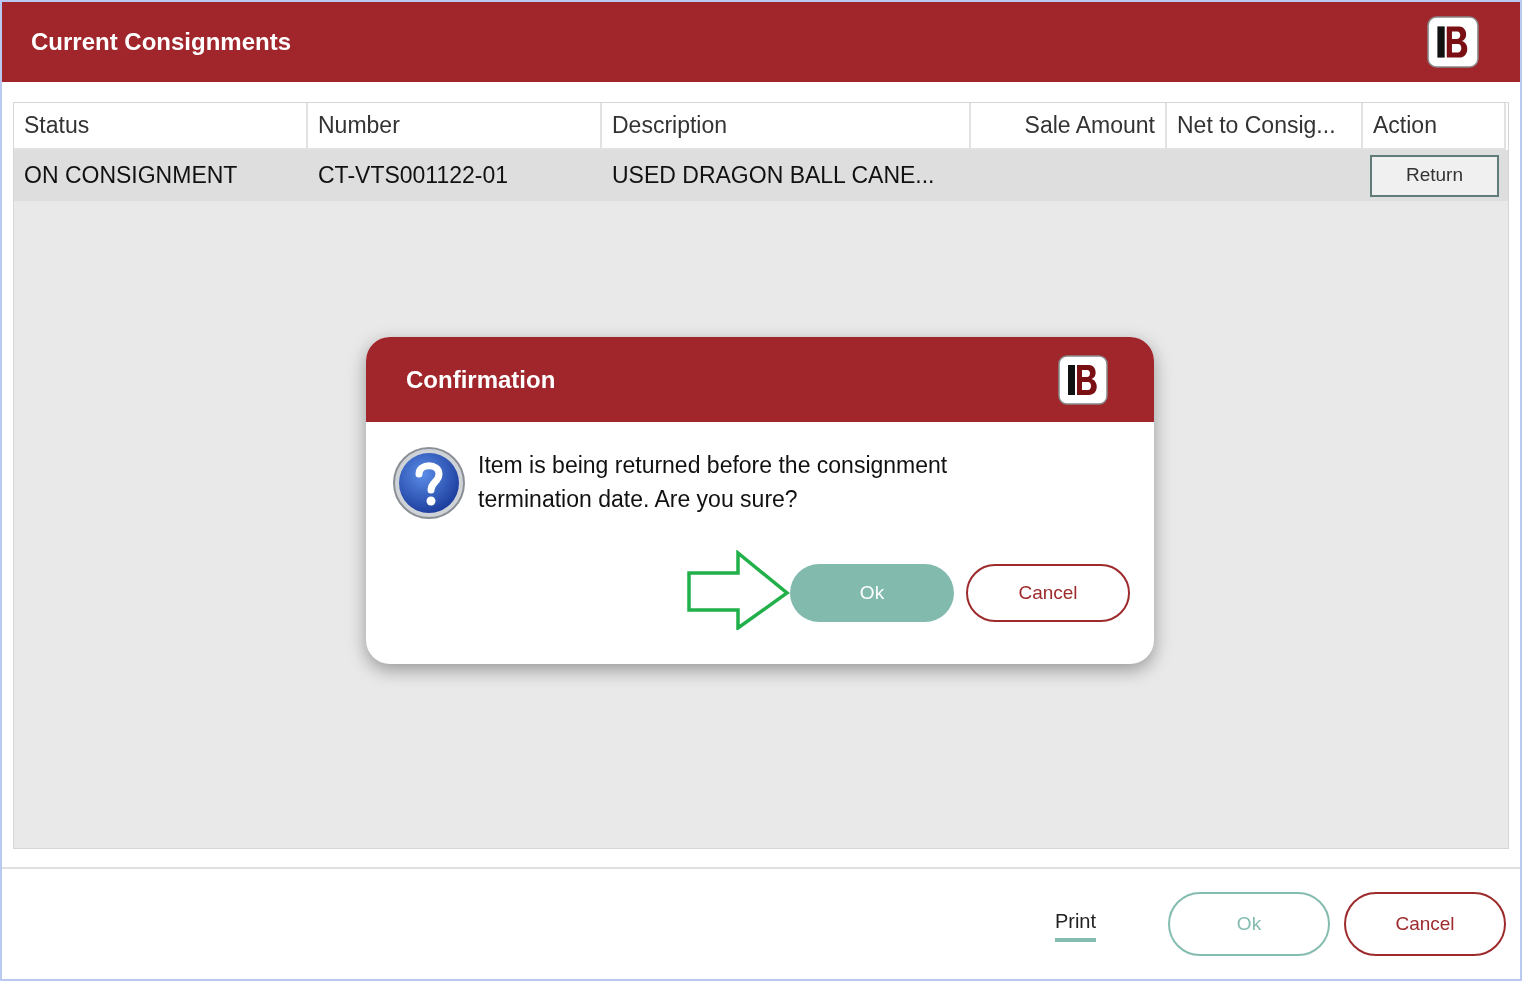 This screenshot has width=1522, height=981. I want to click on table-row: ON CONSIGNMENT CT-VTS001122-01 USED DRAGON BALL CANE... Return, so click(761, 175).